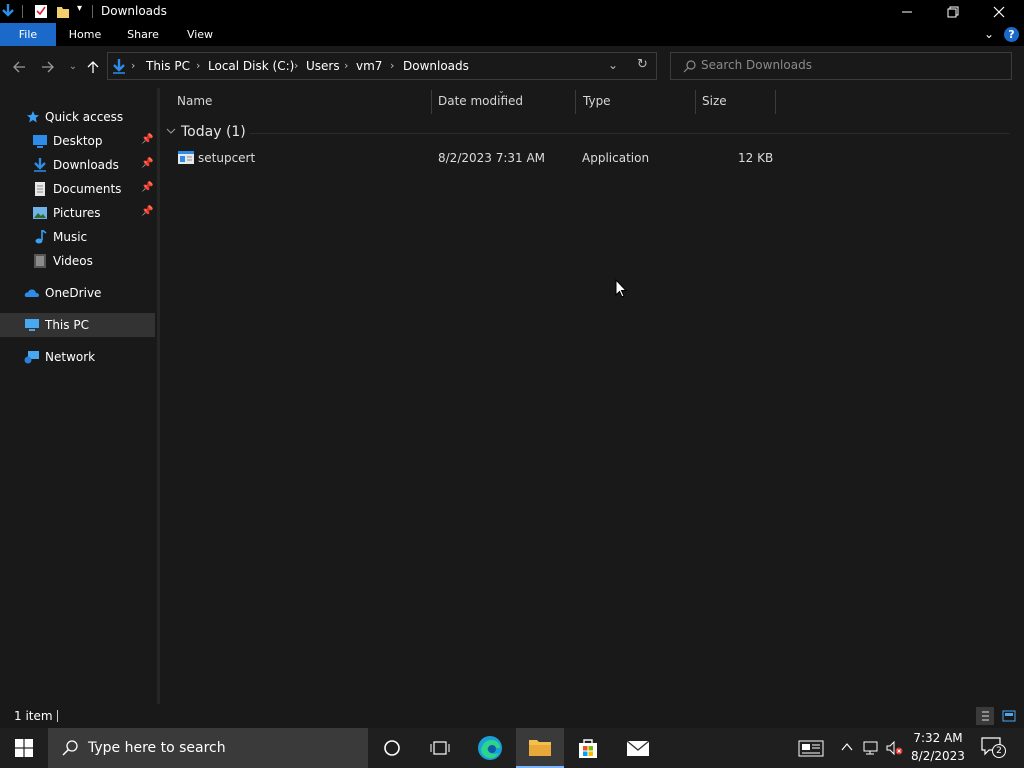 Image resolution: width=1024 pixels, height=768 pixels. What do you see at coordinates (77, 165) in the screenshot?
I see `nav-item-downloads: Downloads 📌` at bounding box center [77, 165].